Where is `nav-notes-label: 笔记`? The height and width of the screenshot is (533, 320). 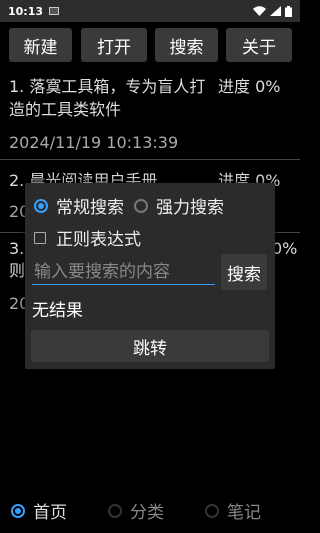 nav-notes-label: 笔记 is located at coordinates (244, 513).